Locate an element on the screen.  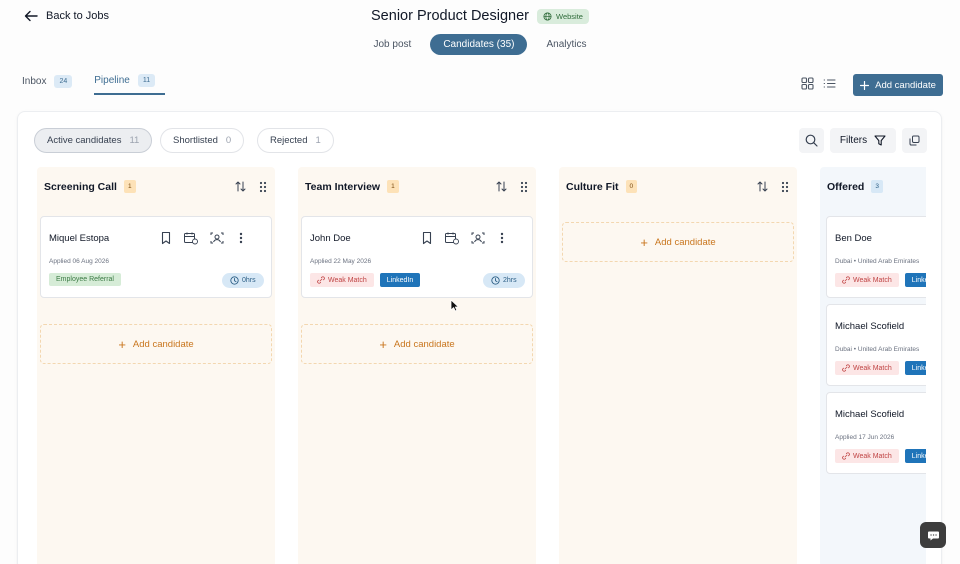
tab-analytics: Analytics is located at coordinates (566, 44).